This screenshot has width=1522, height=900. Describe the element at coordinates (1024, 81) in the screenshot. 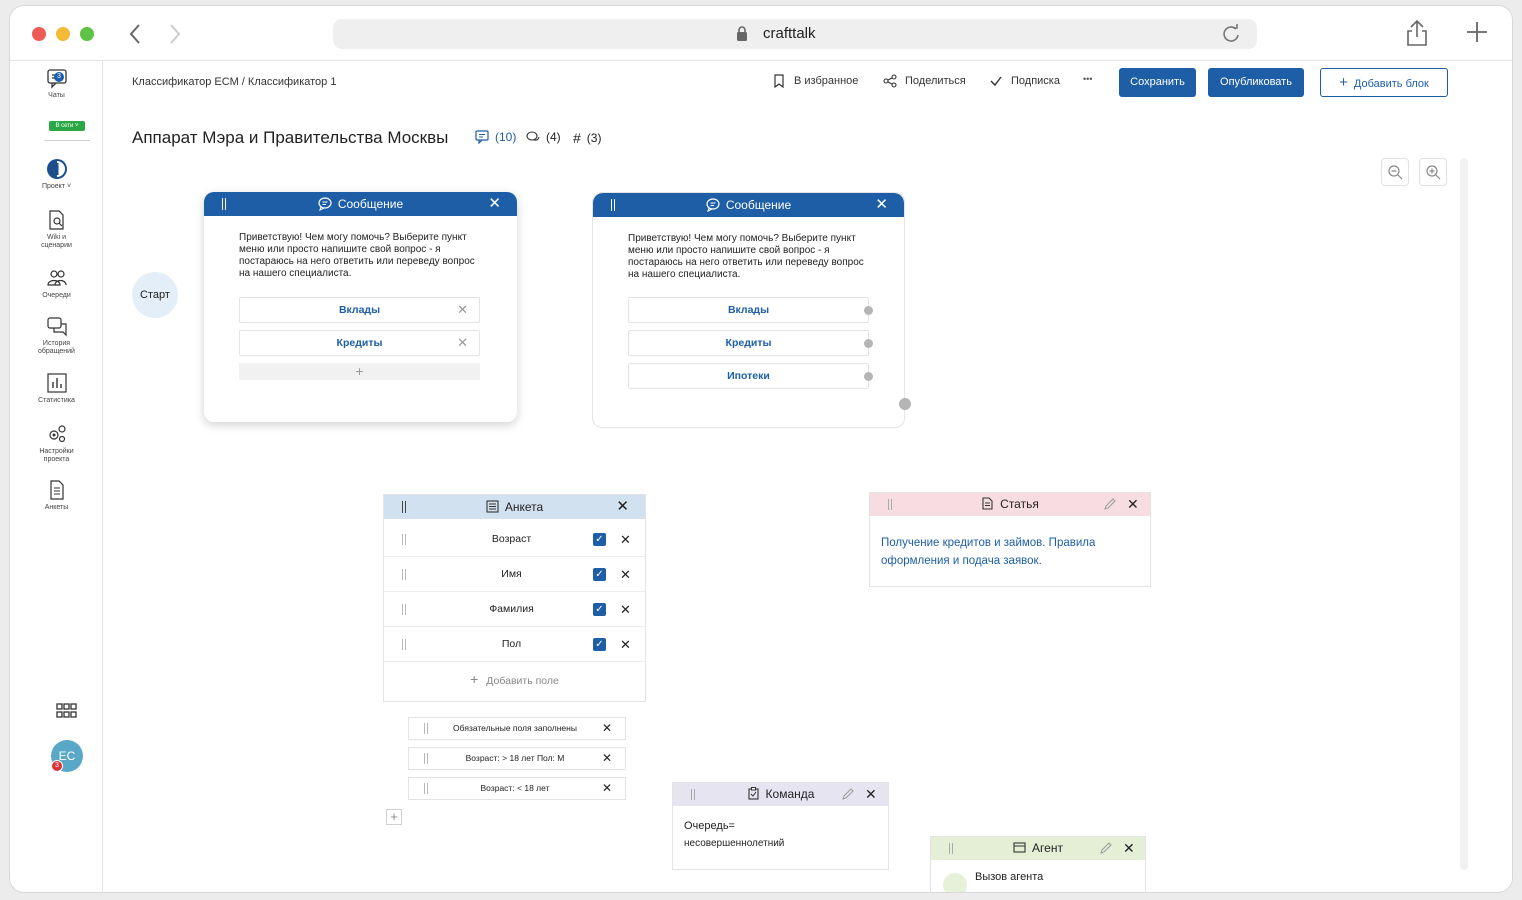

I see `subscribe-button: Подписка` at that location.